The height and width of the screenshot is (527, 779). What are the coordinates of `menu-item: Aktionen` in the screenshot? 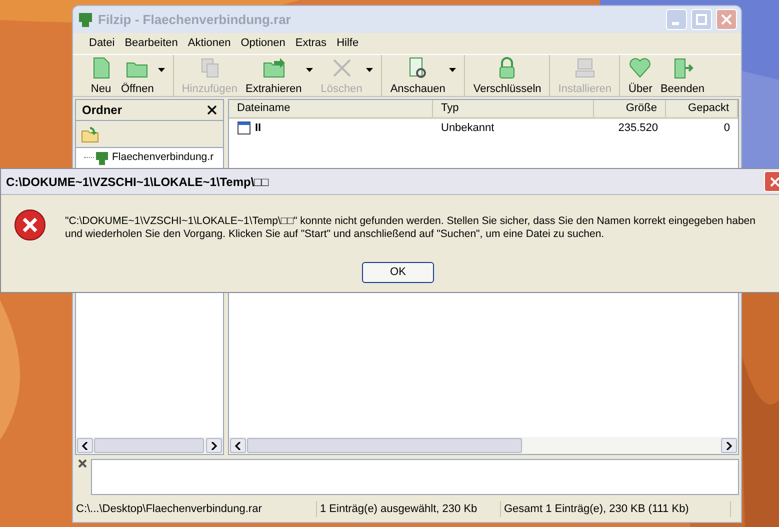 It's located at (209, 43).